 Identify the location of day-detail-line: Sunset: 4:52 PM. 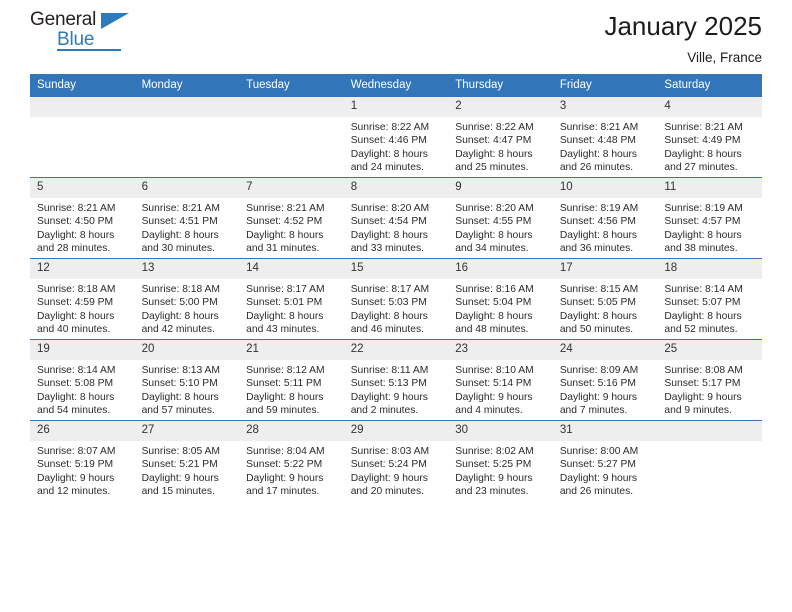
(284, 222).